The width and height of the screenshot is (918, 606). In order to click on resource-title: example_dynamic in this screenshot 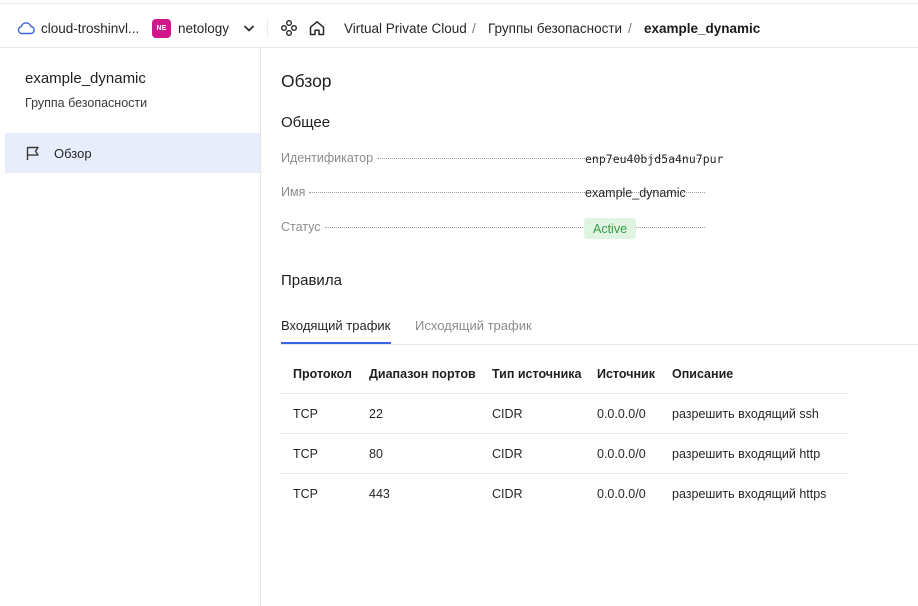, I will do `click(85, 78)`.